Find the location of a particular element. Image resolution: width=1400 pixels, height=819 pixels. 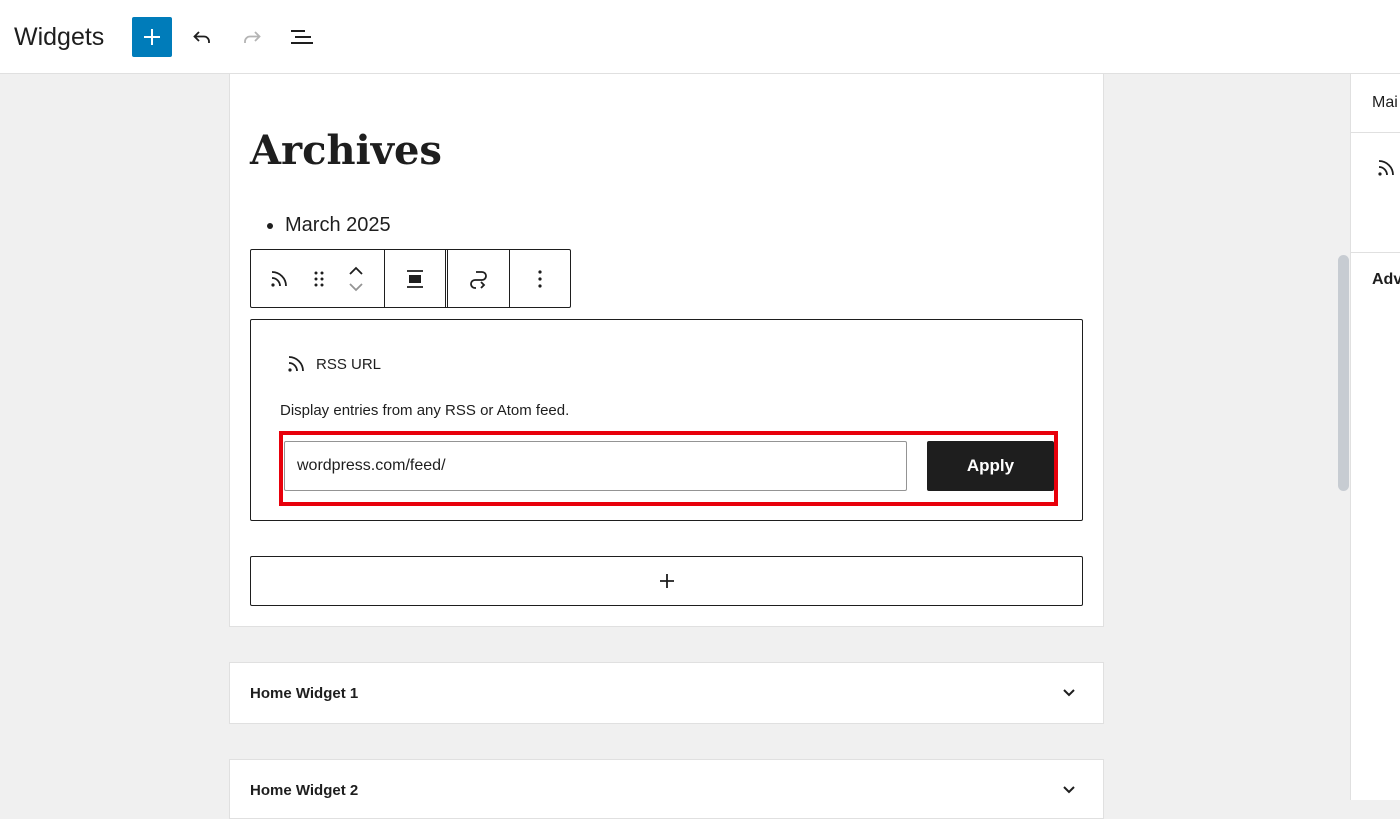

rss-url-input is located at coordinates (595, 466).